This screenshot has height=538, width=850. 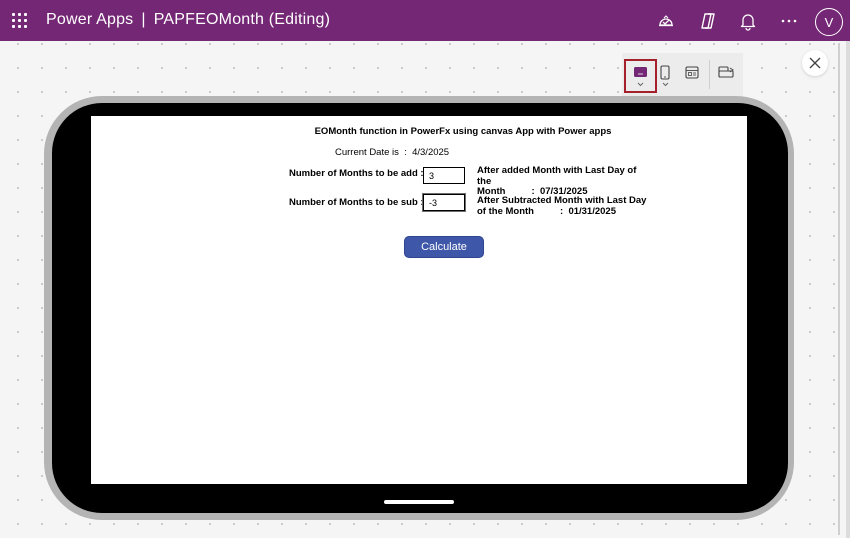 What do you see at coordinates (356, 173) in the screenshot?
I see `add-months-label: Number of Months to be add :` at bounding box center [356, 173].